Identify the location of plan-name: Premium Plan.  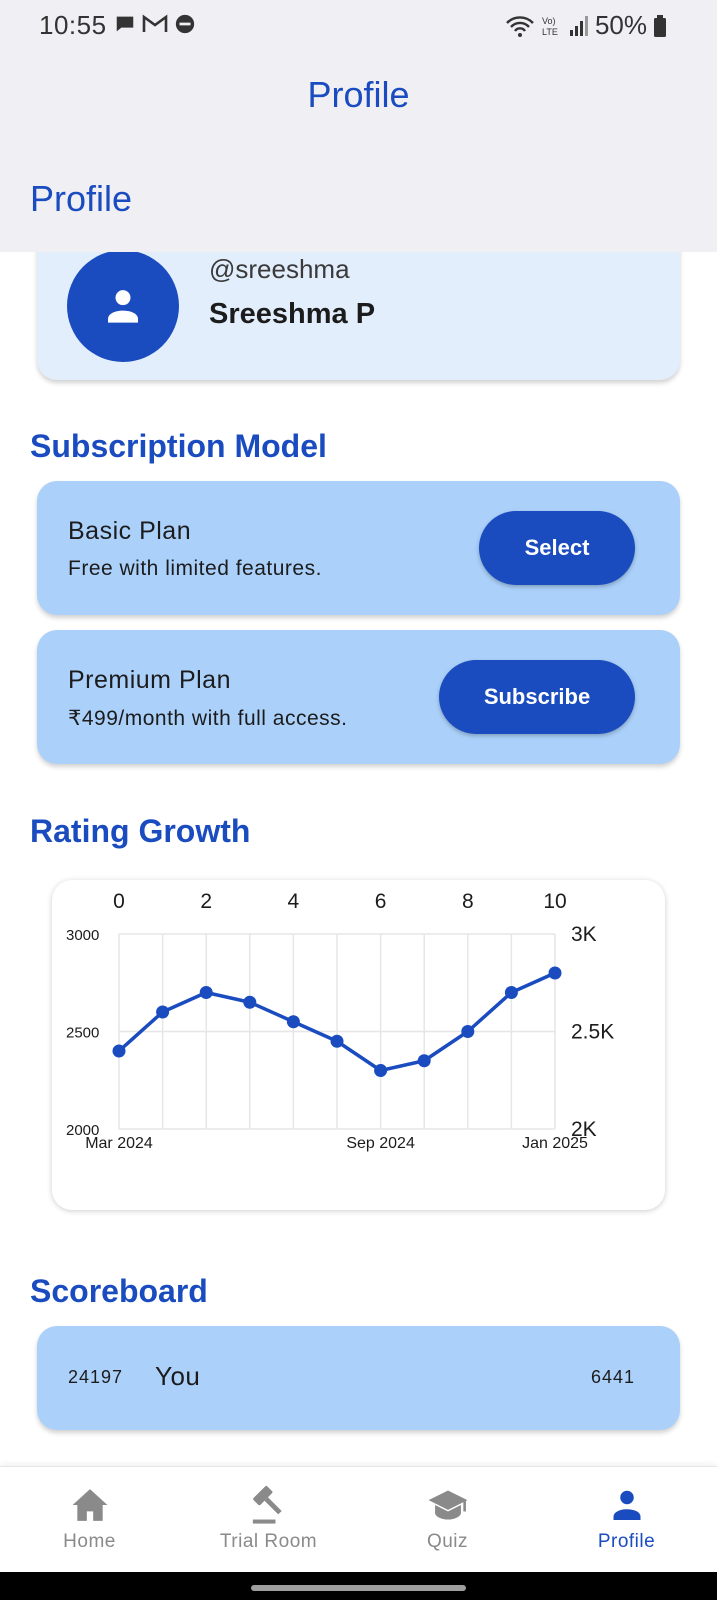
(149, 680).